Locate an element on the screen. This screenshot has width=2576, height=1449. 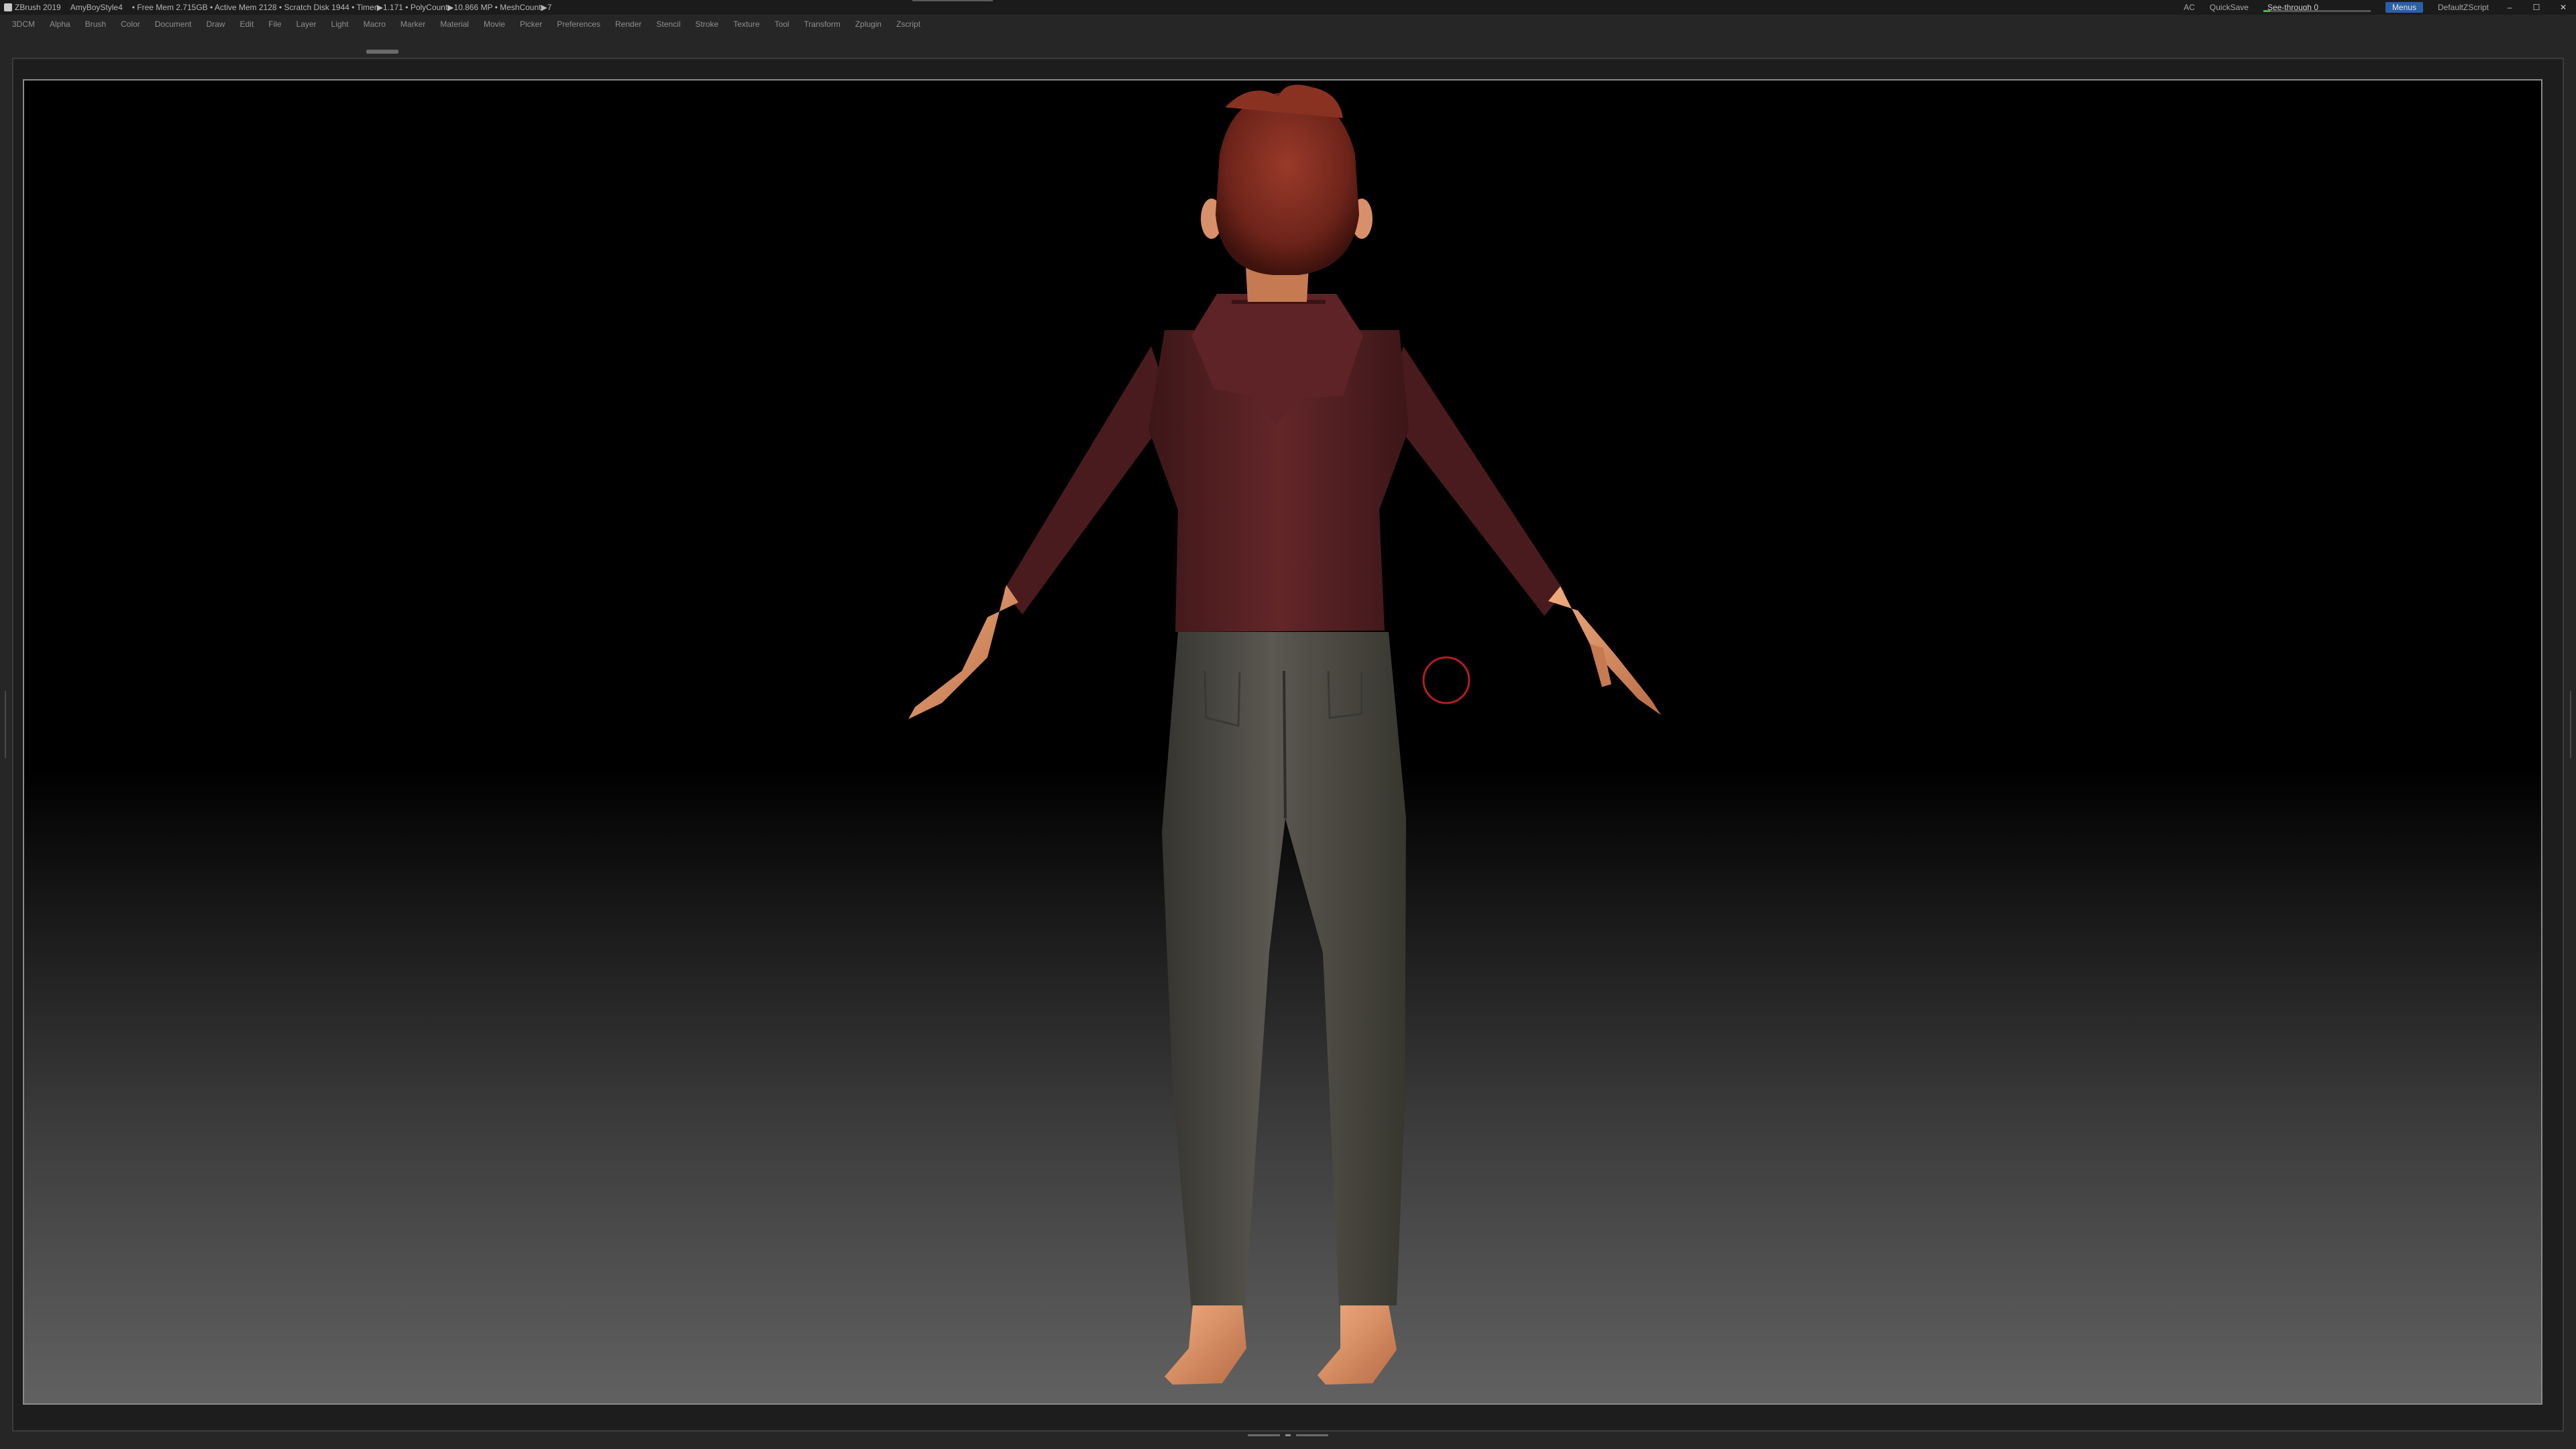
menu-stencil: Stencil is located at coordinates (668, 24).